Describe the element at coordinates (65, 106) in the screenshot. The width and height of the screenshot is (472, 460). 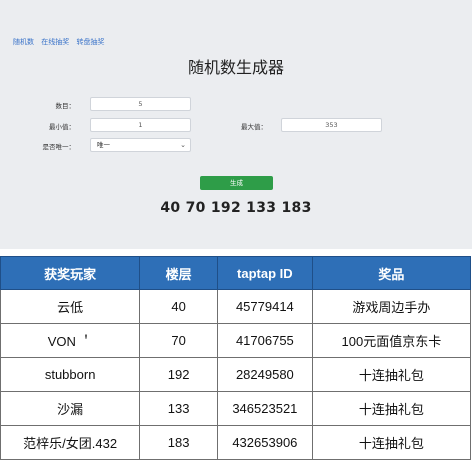
I see `count-label: 数目：` at that location.